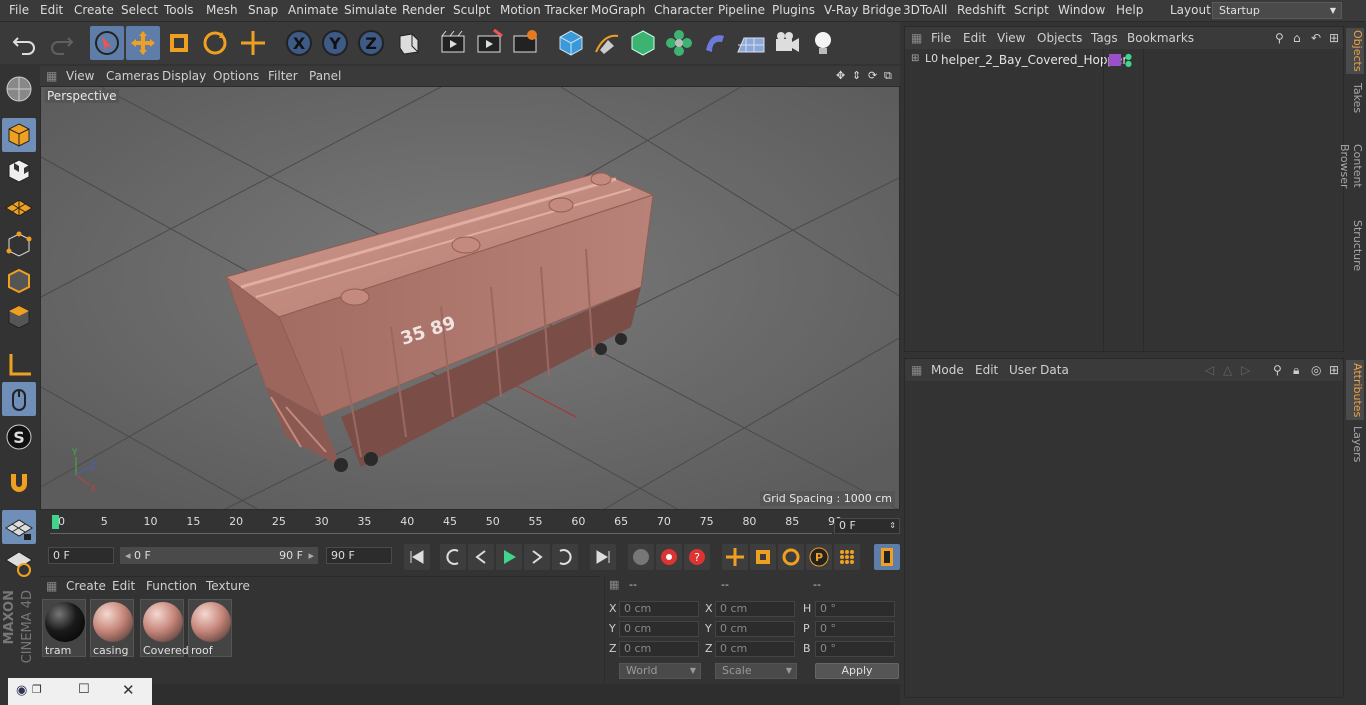  Describe the element at coordinates (19, 527) in the screenshot. I see `grid-snap-button` at that location.